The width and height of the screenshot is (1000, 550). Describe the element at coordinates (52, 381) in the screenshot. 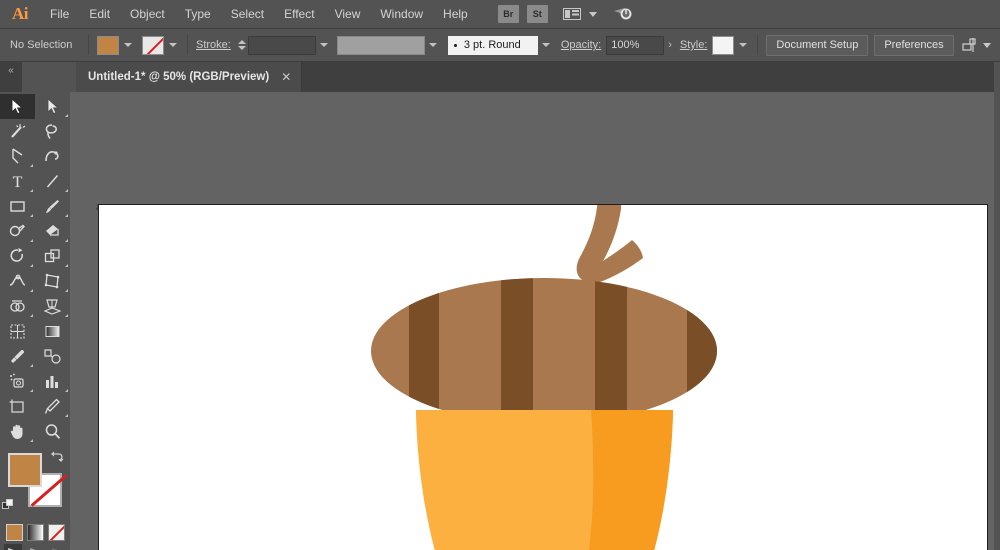

I see `column-graph-tool` at that location.